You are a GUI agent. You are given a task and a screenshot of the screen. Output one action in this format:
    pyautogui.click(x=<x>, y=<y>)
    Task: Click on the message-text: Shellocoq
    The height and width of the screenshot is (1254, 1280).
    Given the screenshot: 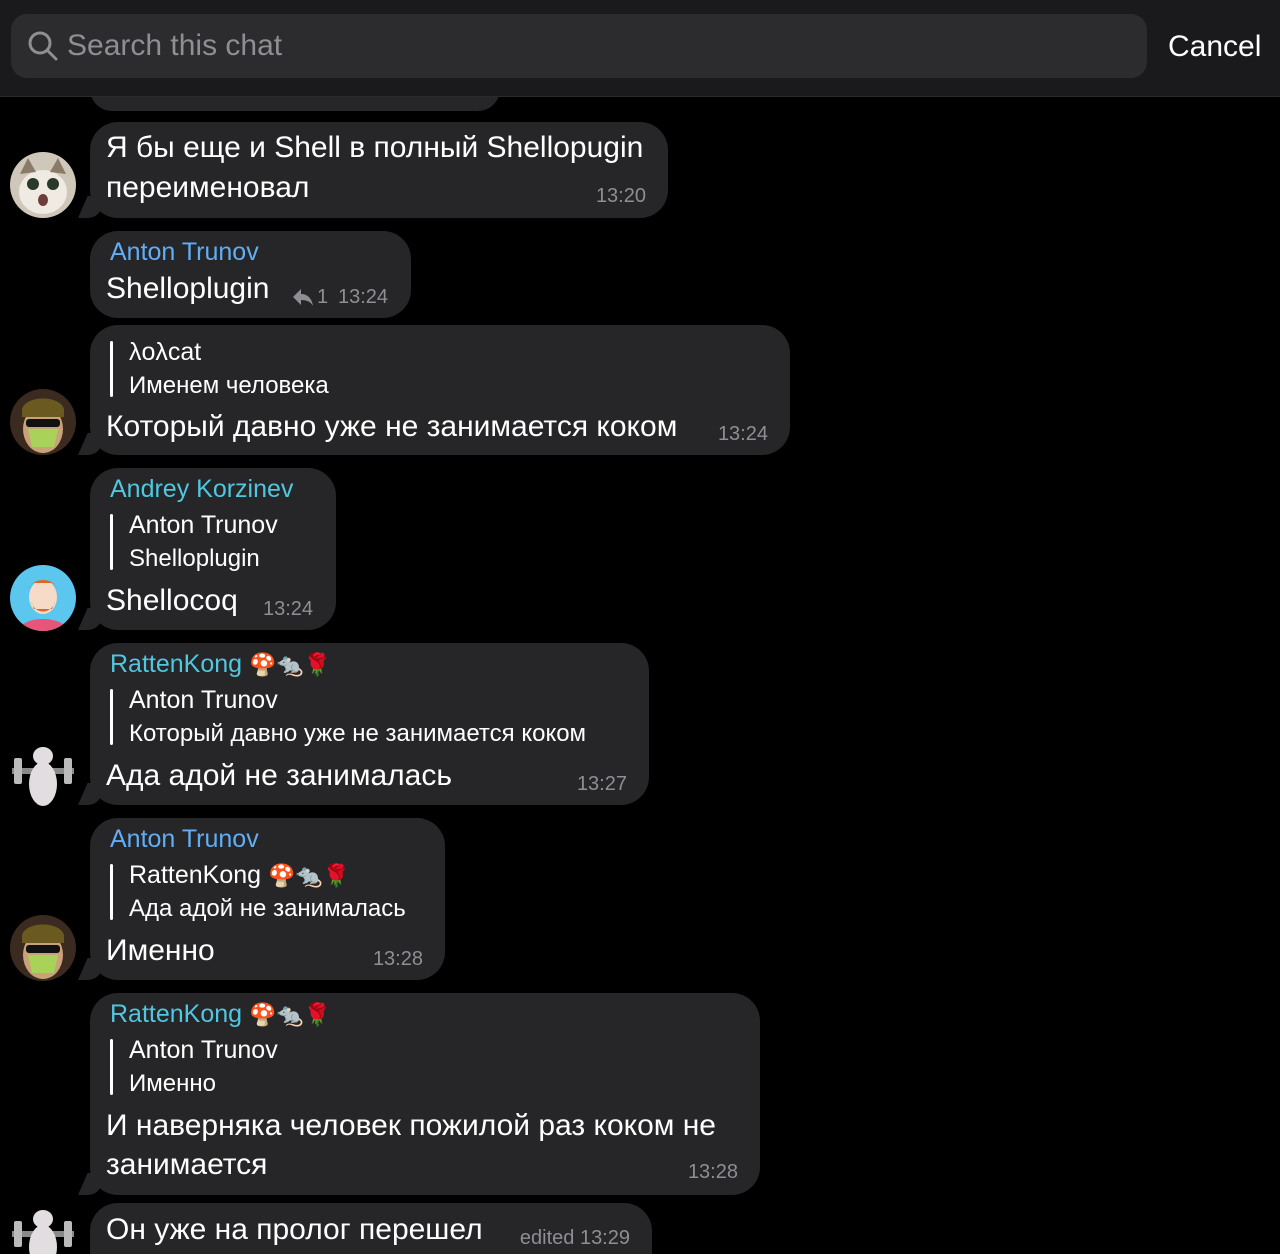 What is the action you would take?
    pyautogui.click(x=172, y=600)
    